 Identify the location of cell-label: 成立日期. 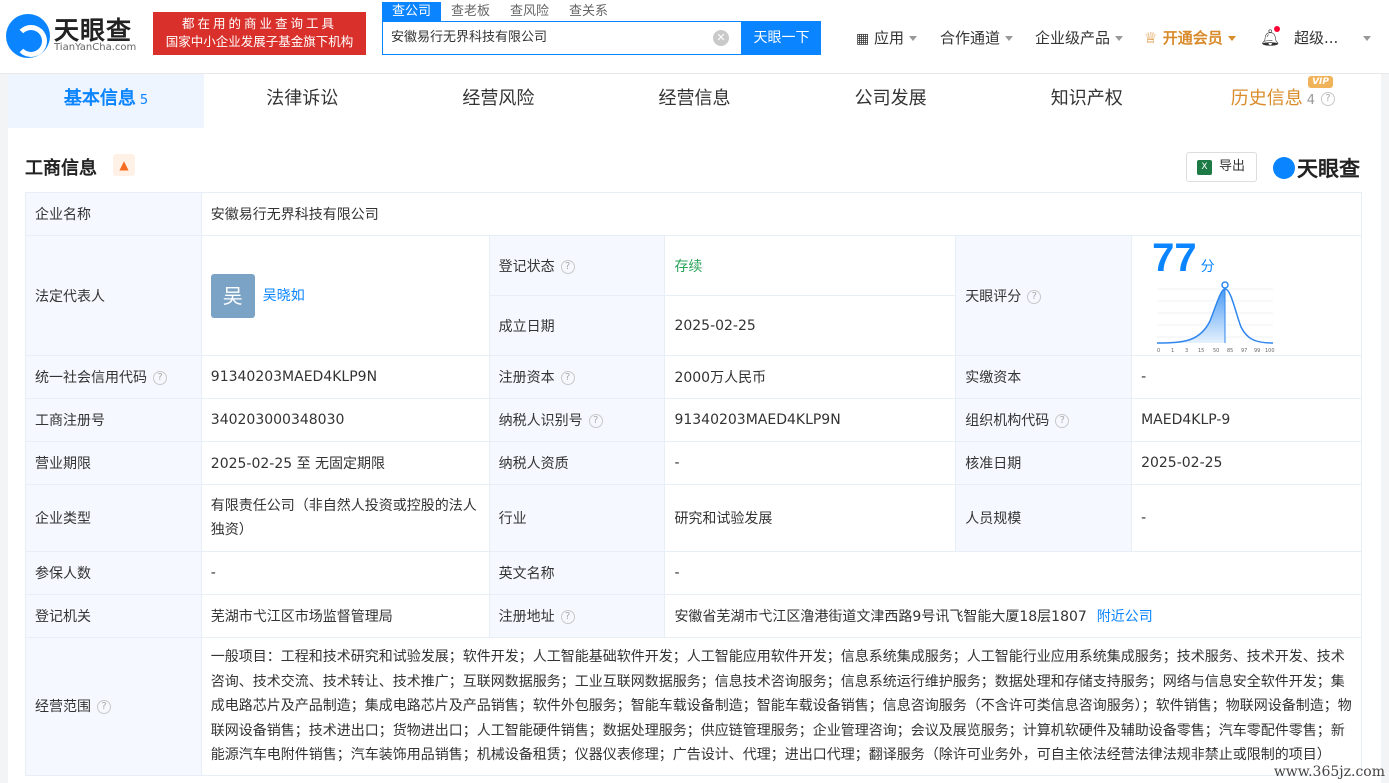
(577, 325).